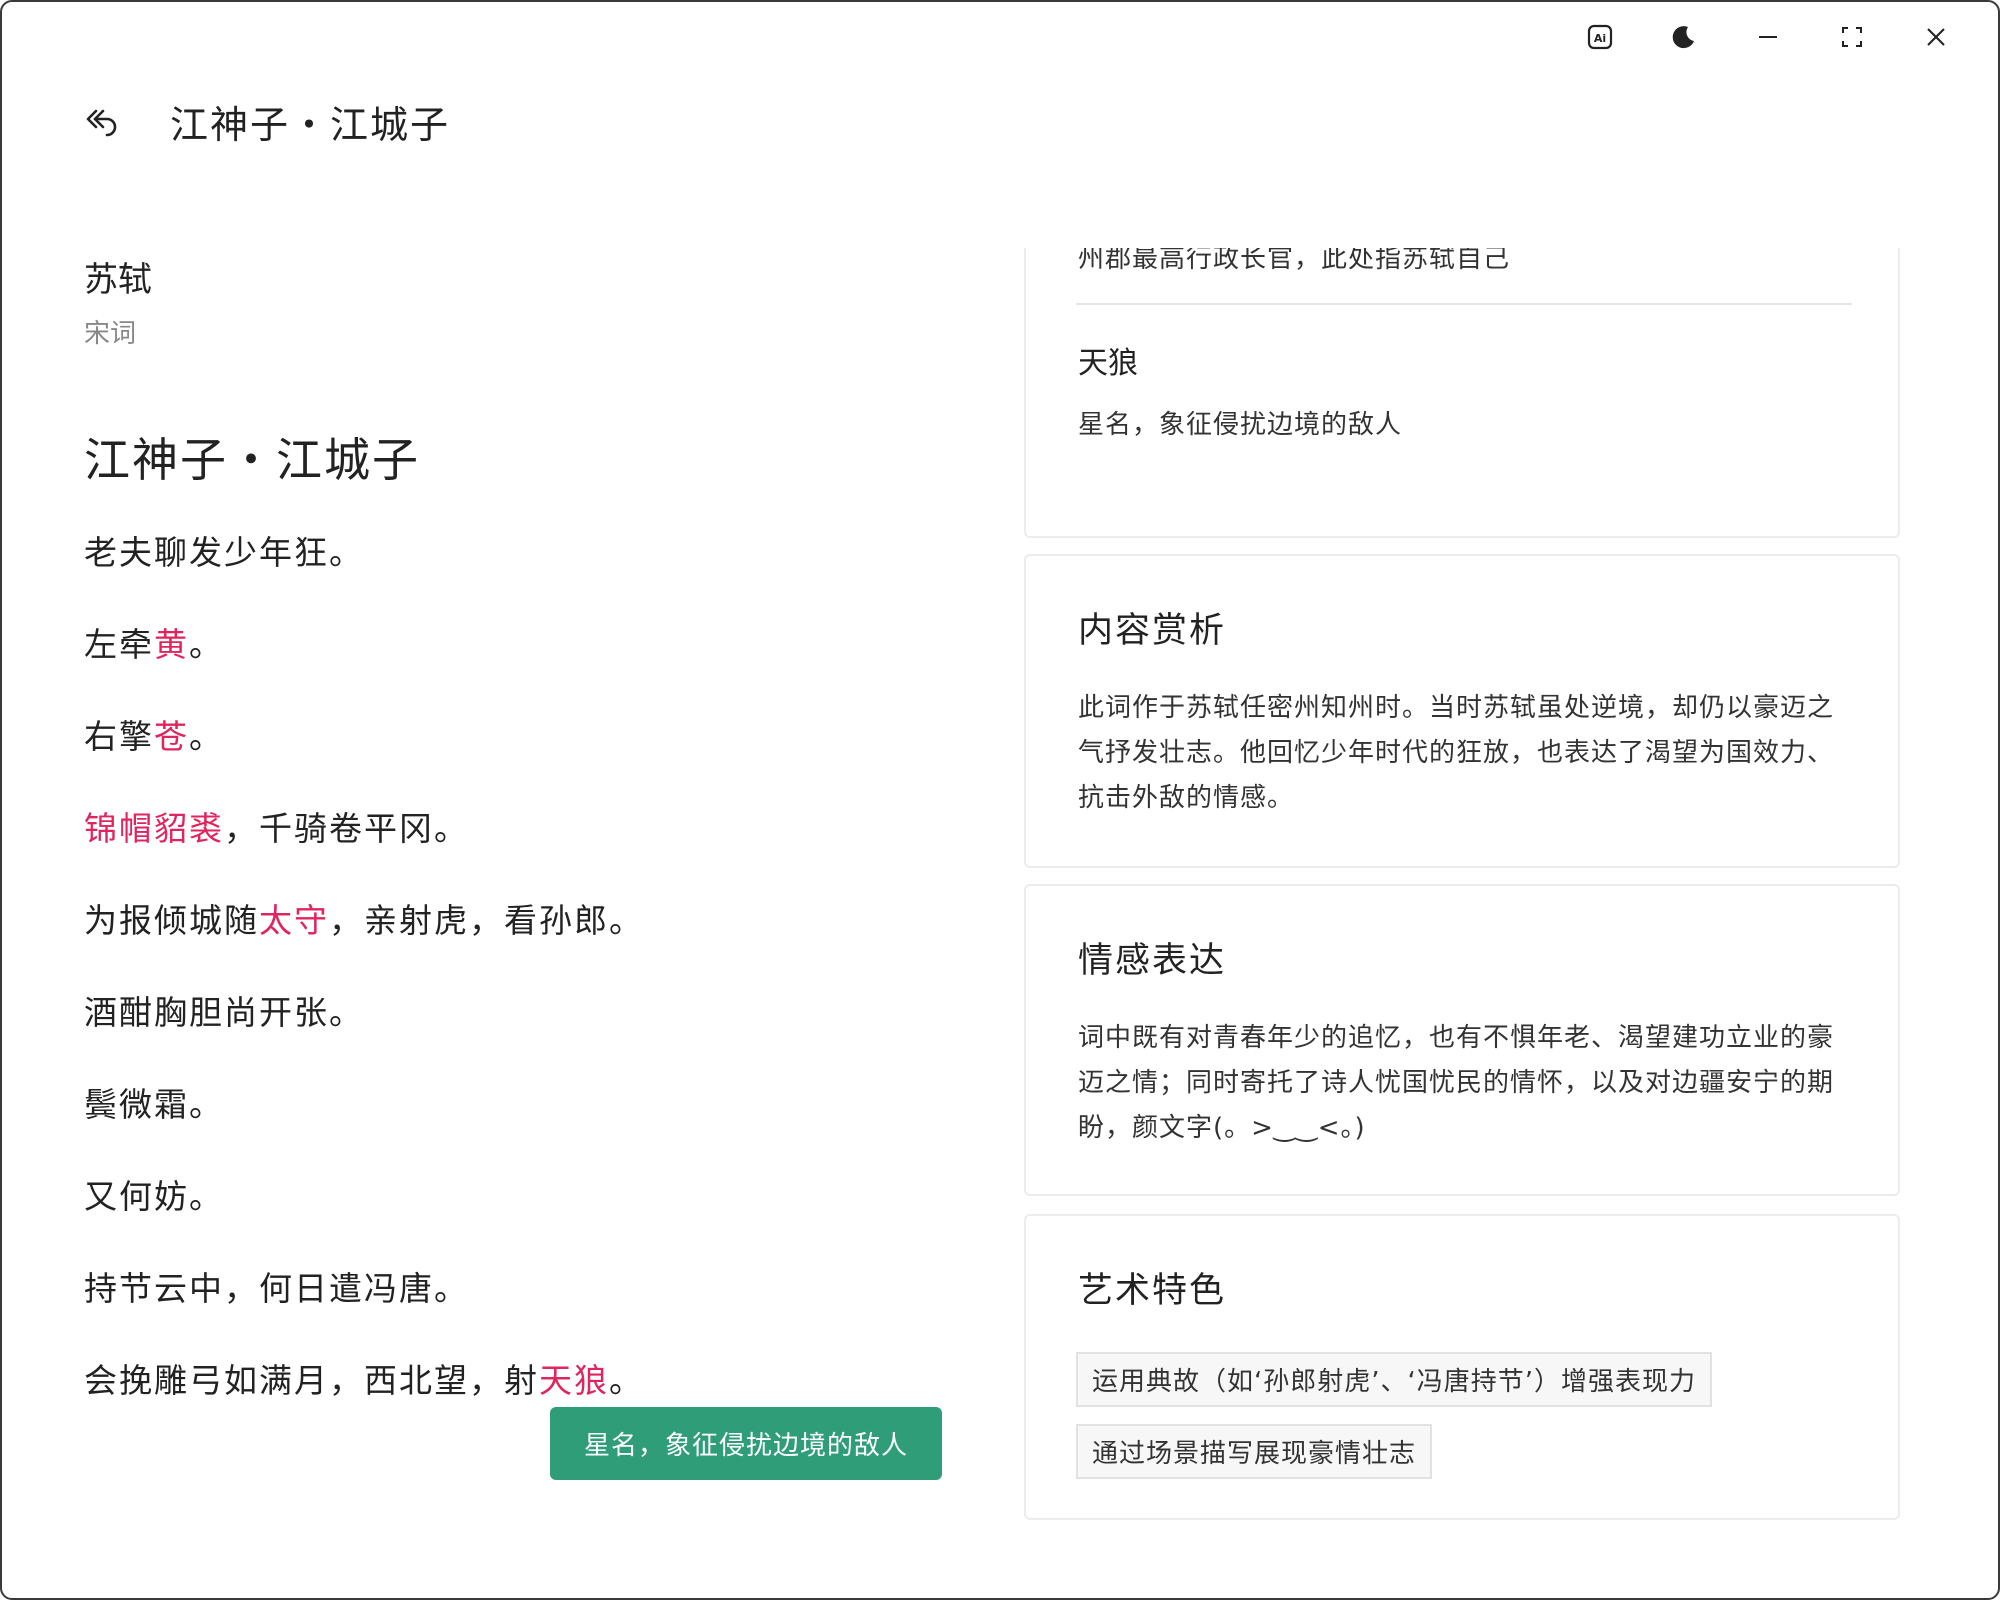  I want to click on poem-line: 又何妨。, so click(524, 1220).